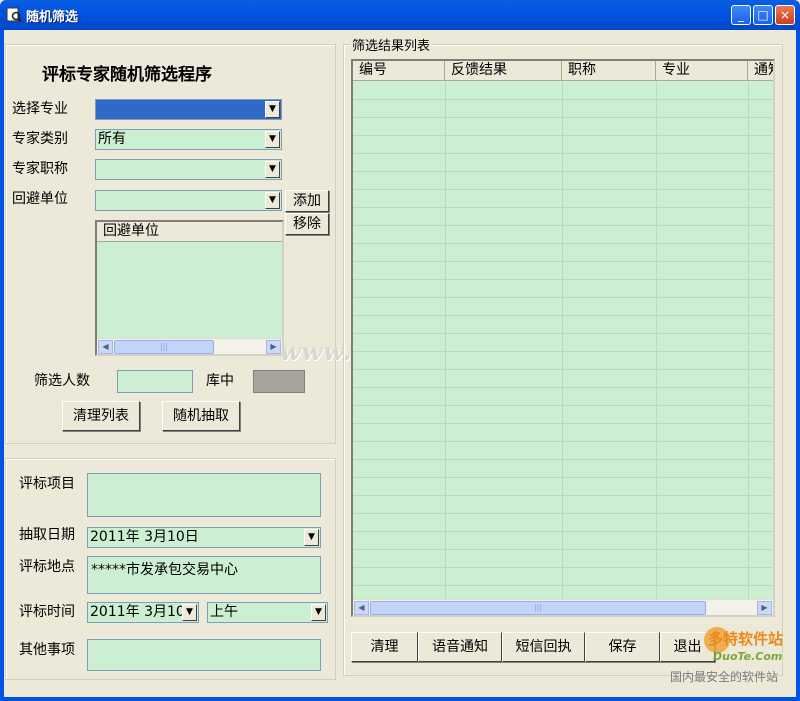 The image size is (800, 701). Describe the element at coordinates (155, 381) in the screenshot. I see `count-input` at that location.